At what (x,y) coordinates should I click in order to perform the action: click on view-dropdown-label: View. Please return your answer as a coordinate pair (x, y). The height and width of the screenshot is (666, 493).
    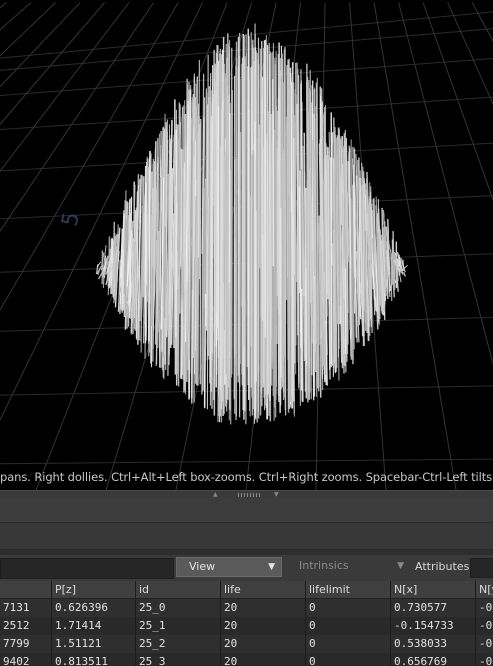
    Looking at the image, I should click on (202, 566).